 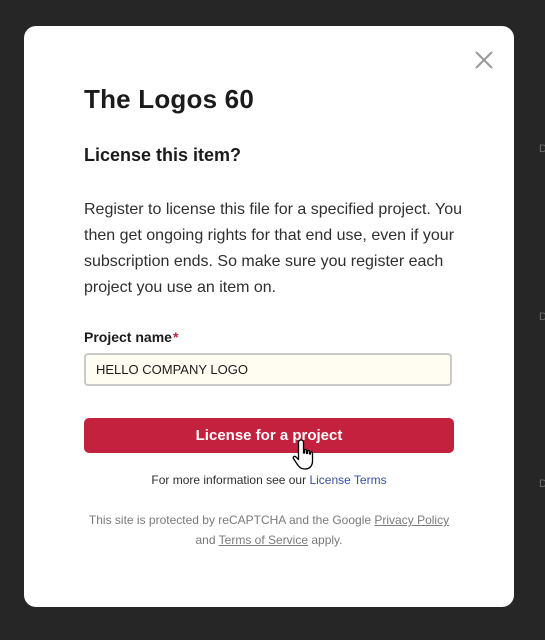 What do you see at coordinates (128, 337) in the screenshot?
I see `project-name-label-text: Project name` at bounding box center [128, 337].